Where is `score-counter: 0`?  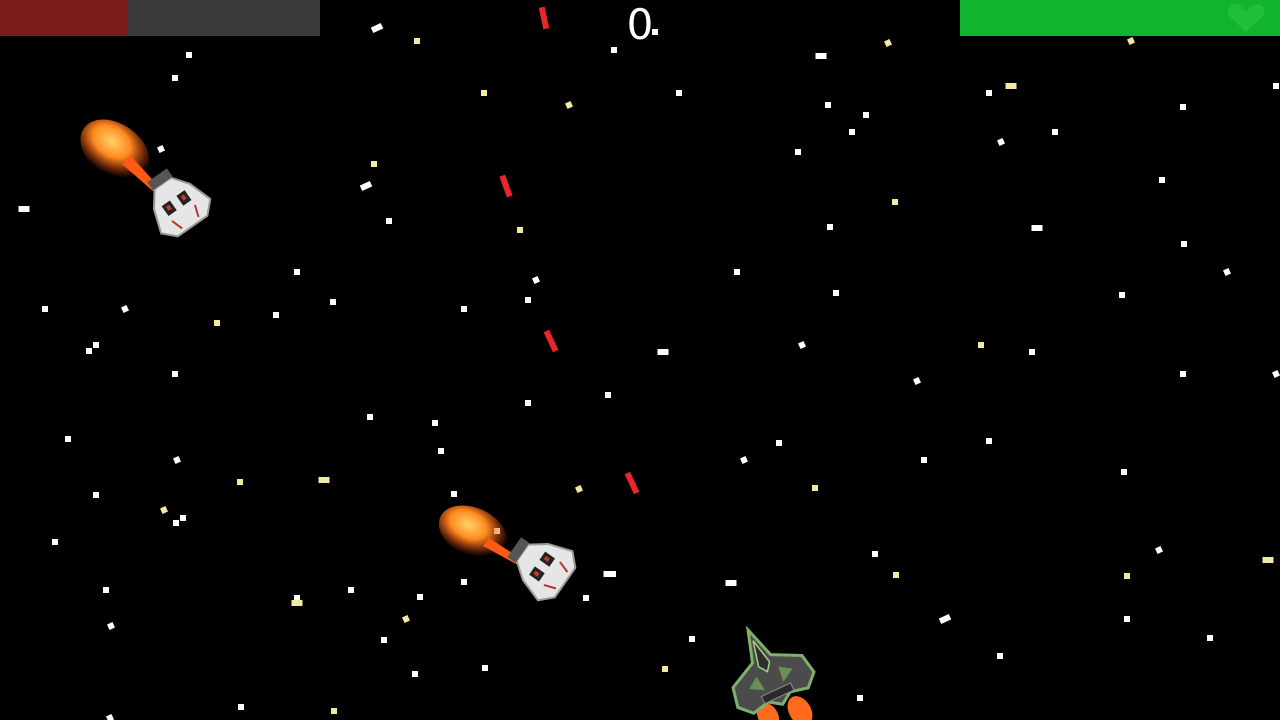
score-counter: 0 is located at coordinates (640, 24).